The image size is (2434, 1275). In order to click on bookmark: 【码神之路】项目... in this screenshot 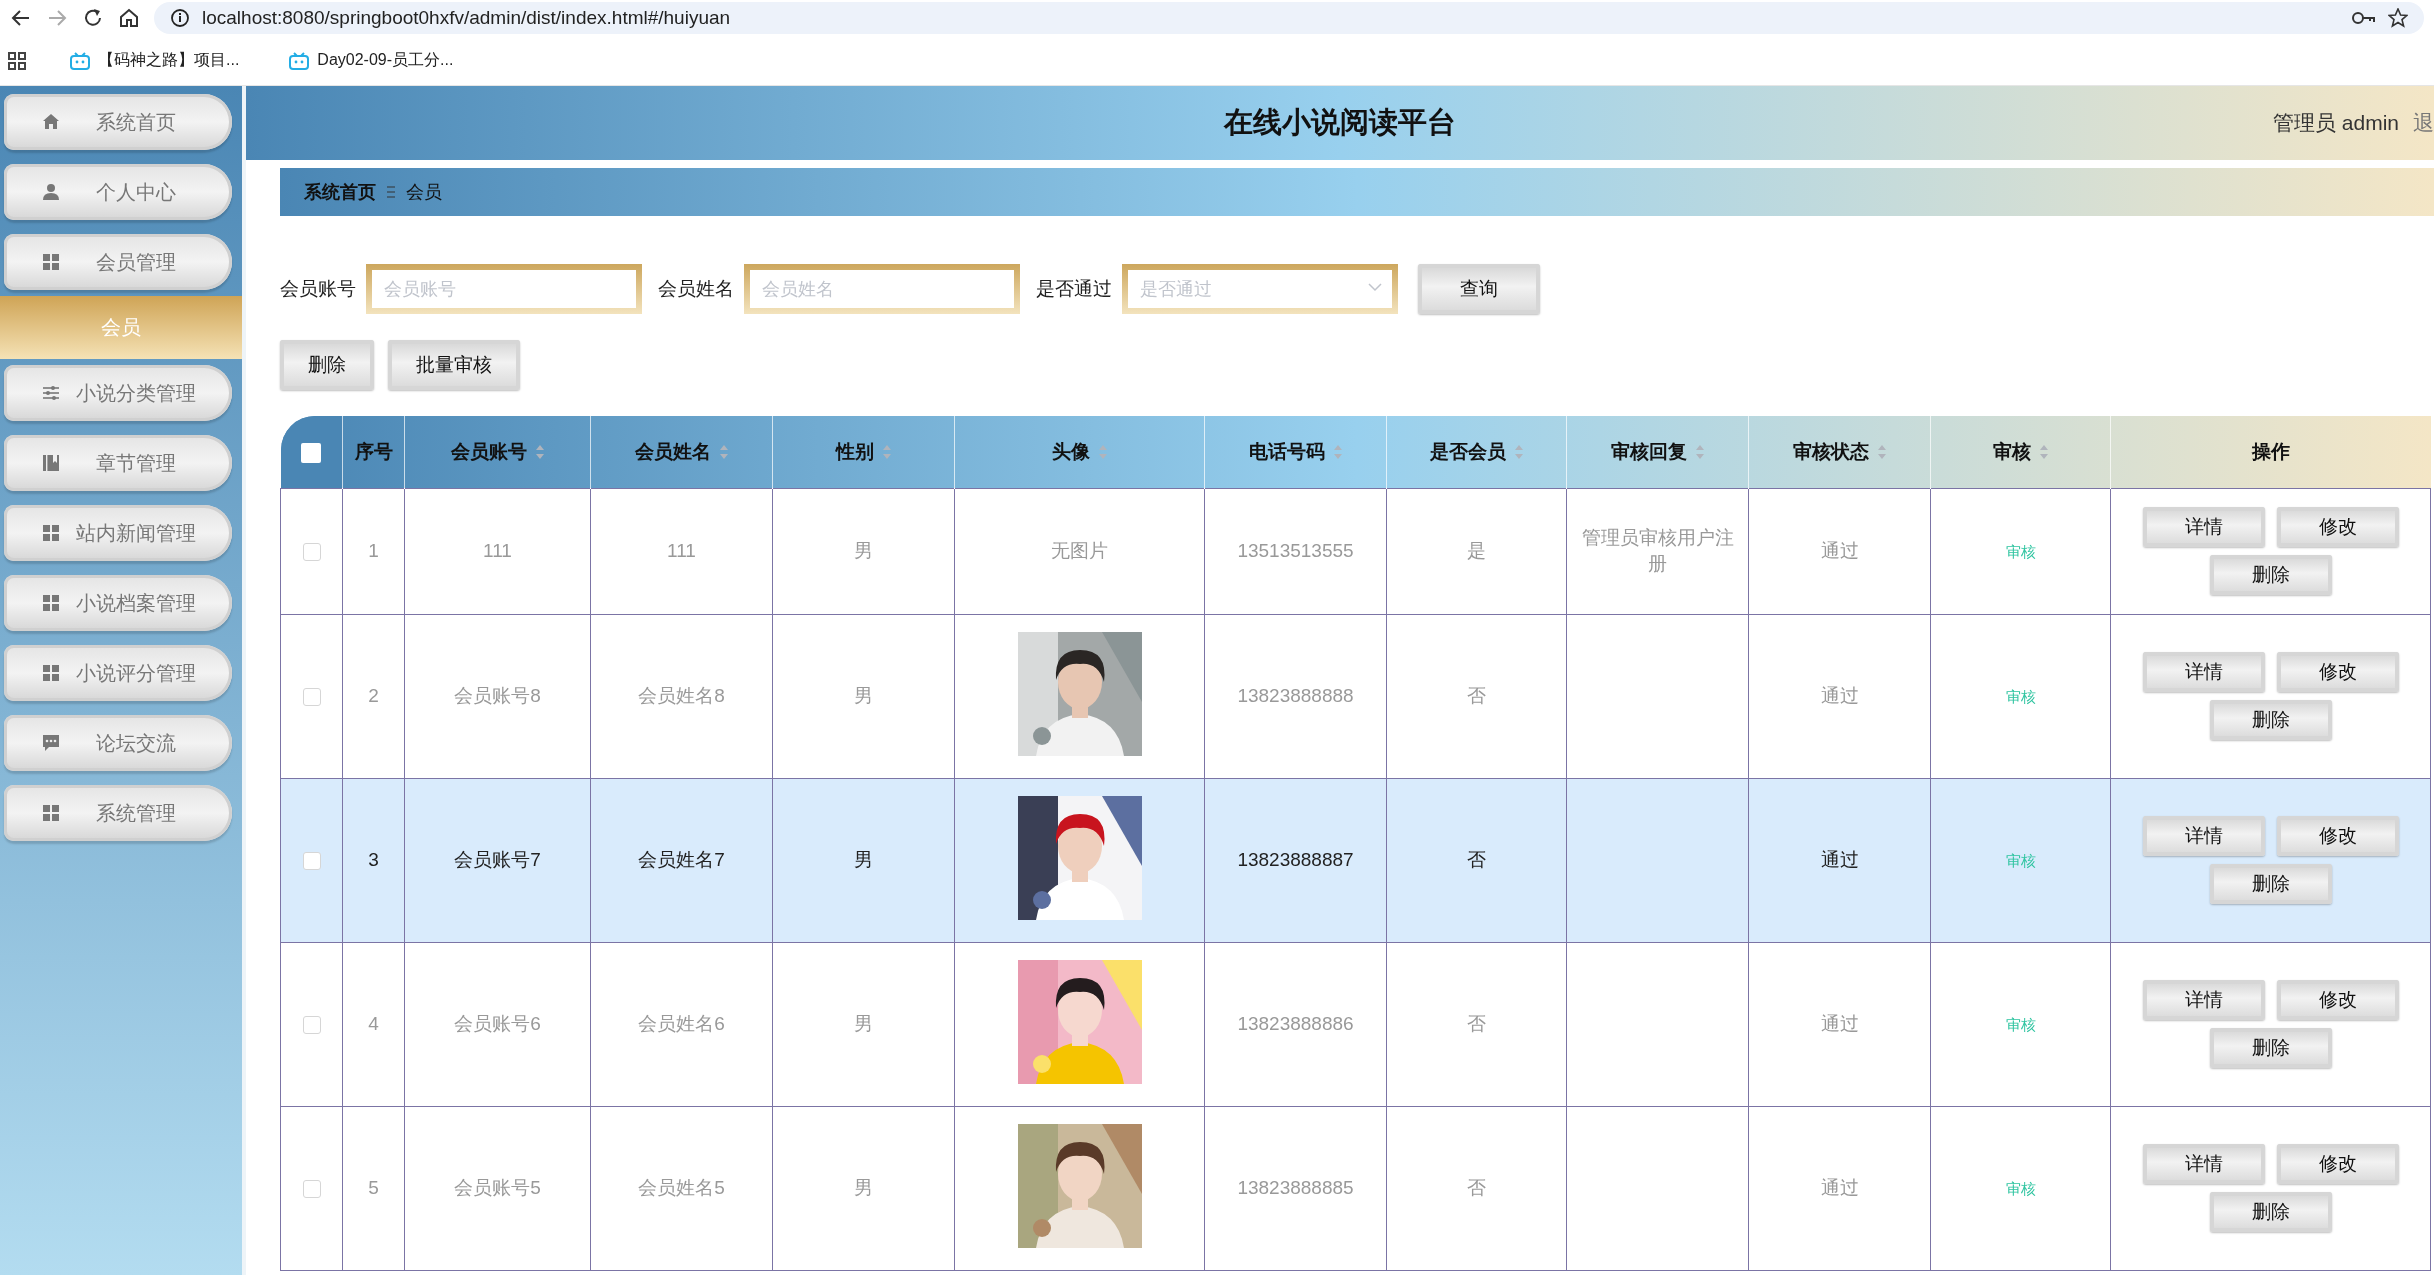, I will do `click(155, 60)`.